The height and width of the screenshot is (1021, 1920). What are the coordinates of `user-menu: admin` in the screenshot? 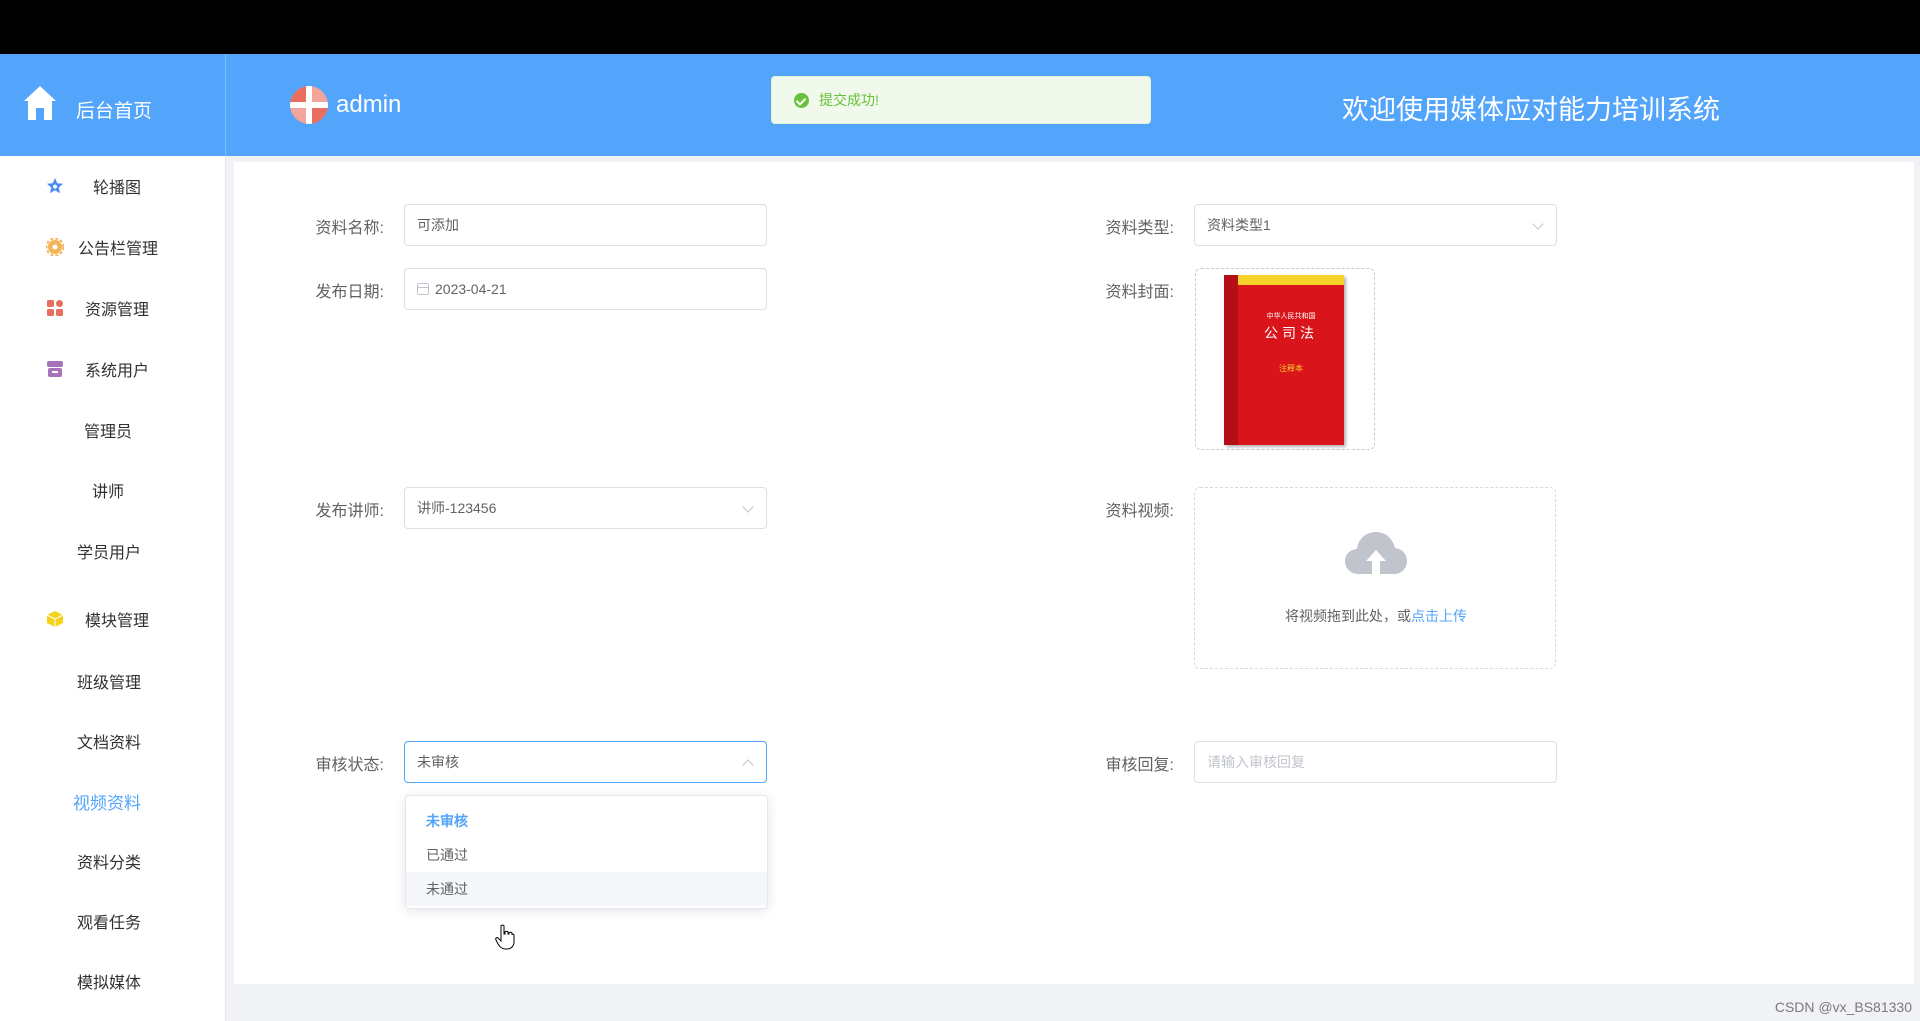 It's located at (345, 105).